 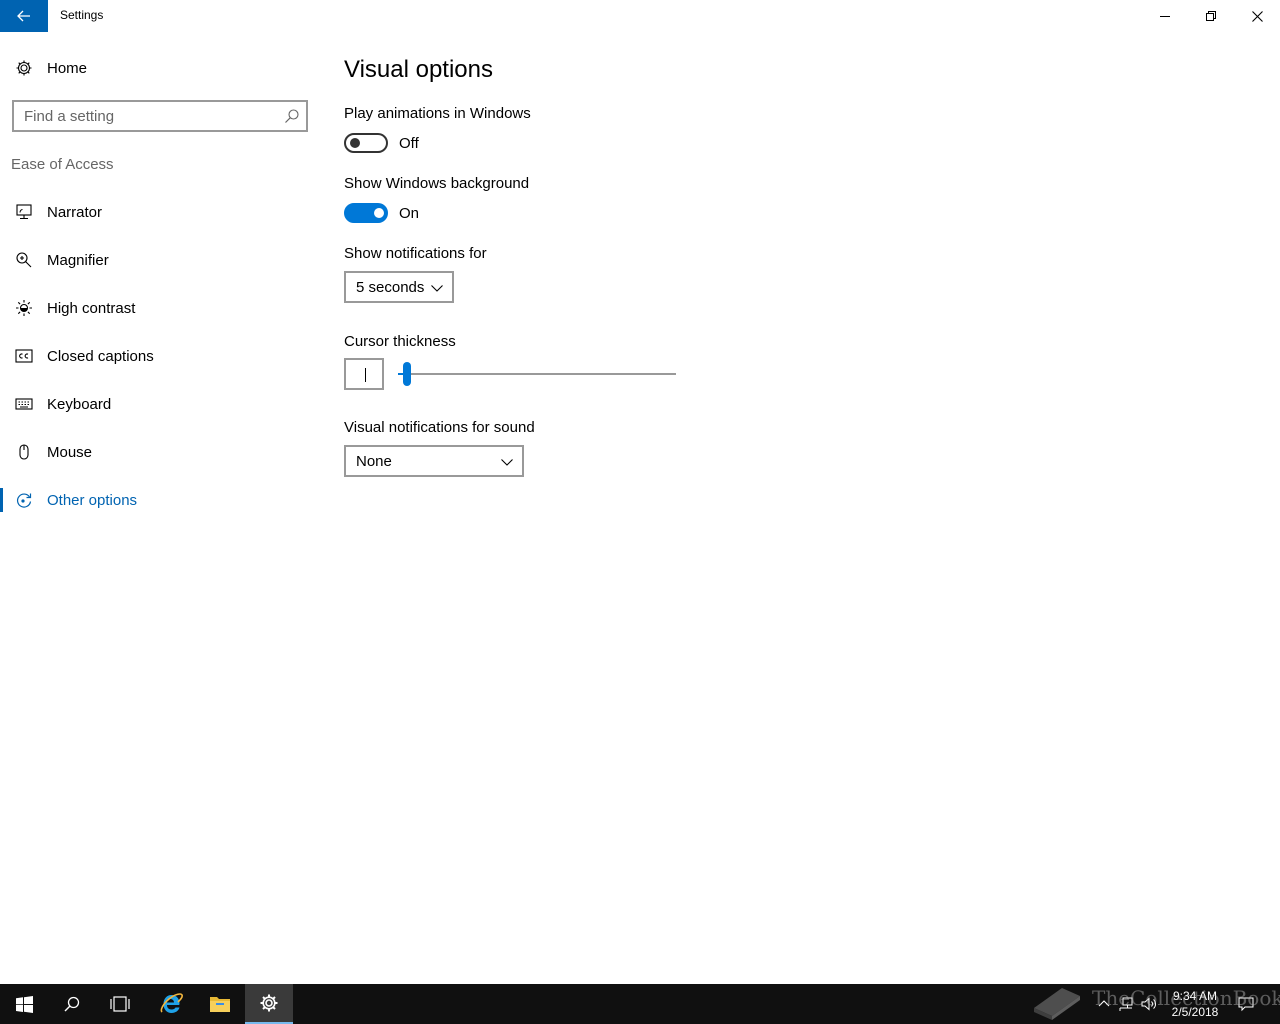 I want to click on title-bar: Settings, so click(x=640, y=16).